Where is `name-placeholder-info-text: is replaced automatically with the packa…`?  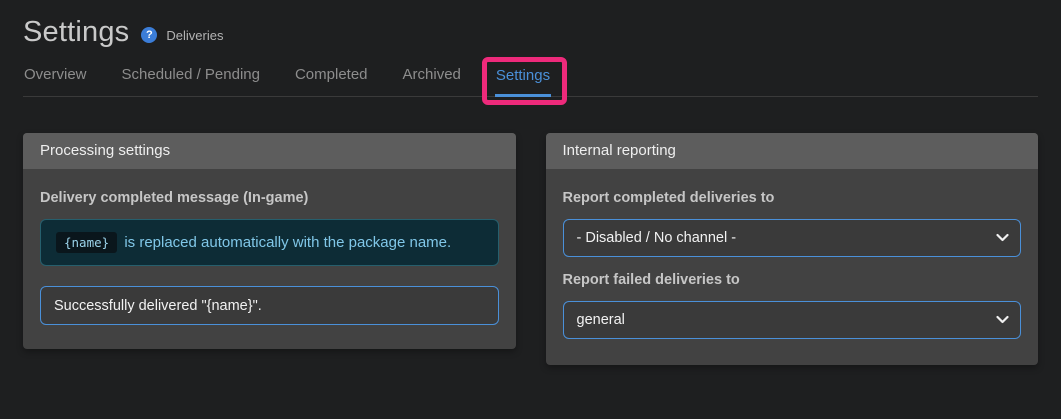
name-placeholder-info-text: is replaced automatically with the packa… is located at coordinates (288, 242).